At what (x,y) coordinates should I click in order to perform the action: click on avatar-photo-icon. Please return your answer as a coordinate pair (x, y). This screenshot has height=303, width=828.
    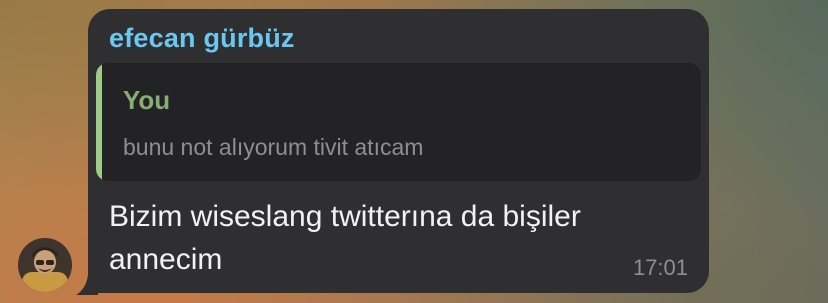
    Looking at the image, I should click on (45, 265).